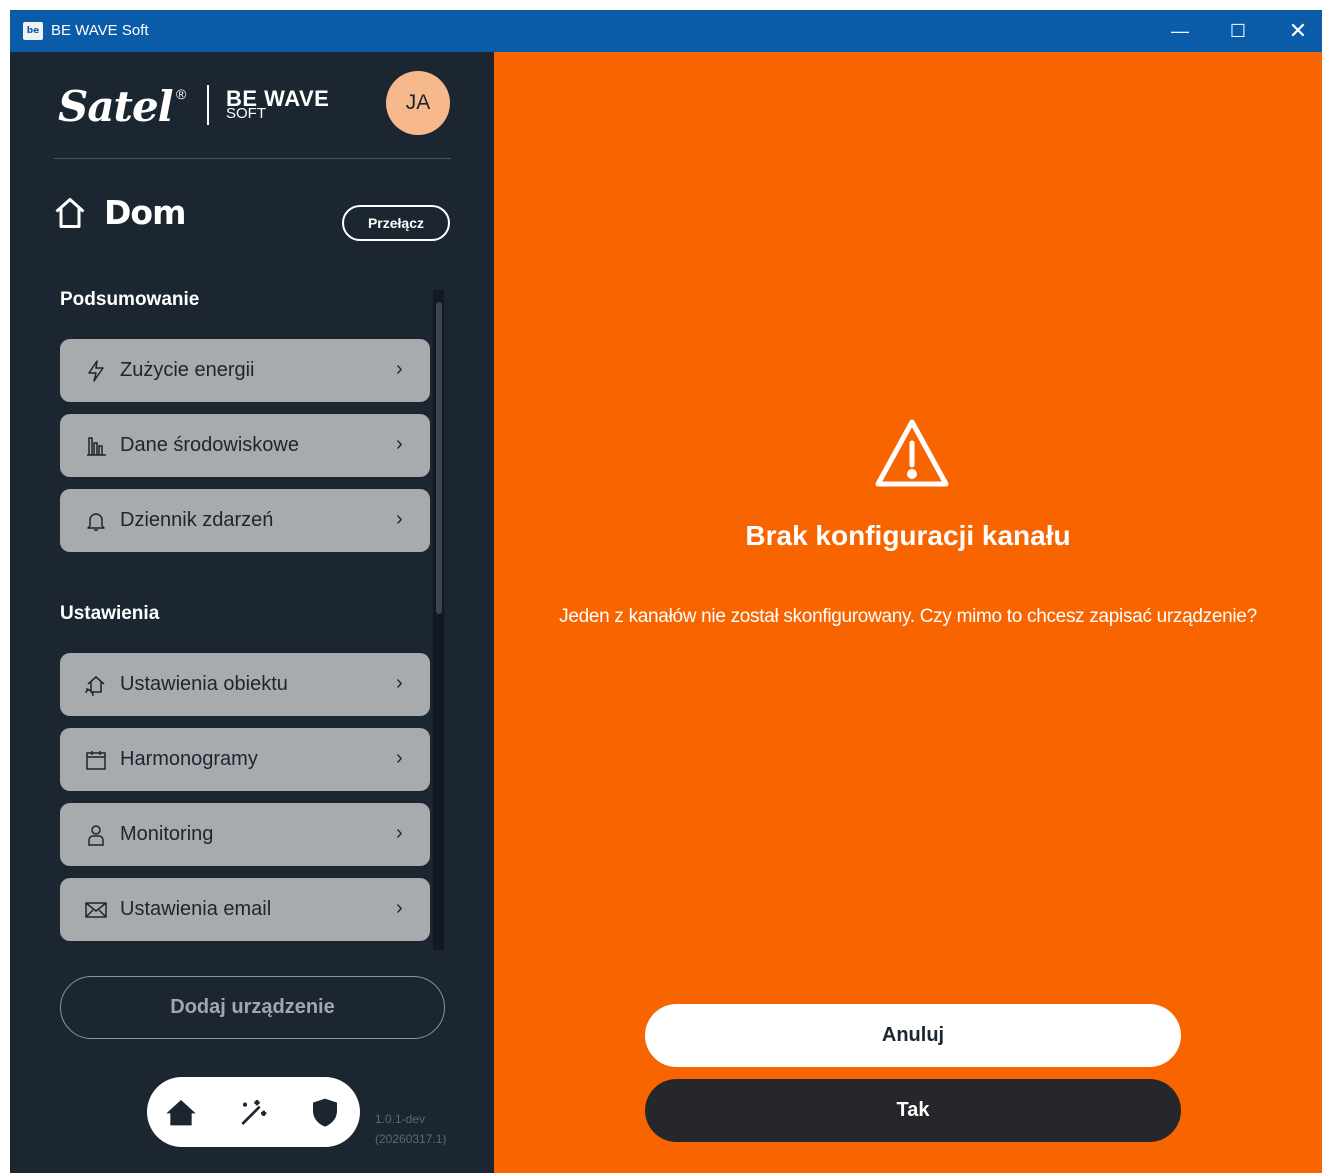 The height and width of the screenshot is (1173, 1322). Describe the element at coordinates (189, 759) in the screenshot. I see `menu-item-label: Harmonogramy` at that location.